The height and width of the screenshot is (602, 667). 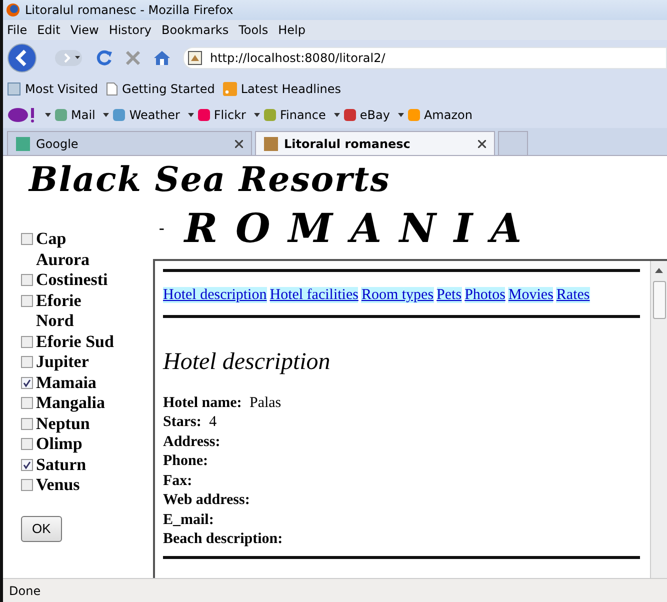 I want to click on menu-item: History, so click(x=130, y=30).